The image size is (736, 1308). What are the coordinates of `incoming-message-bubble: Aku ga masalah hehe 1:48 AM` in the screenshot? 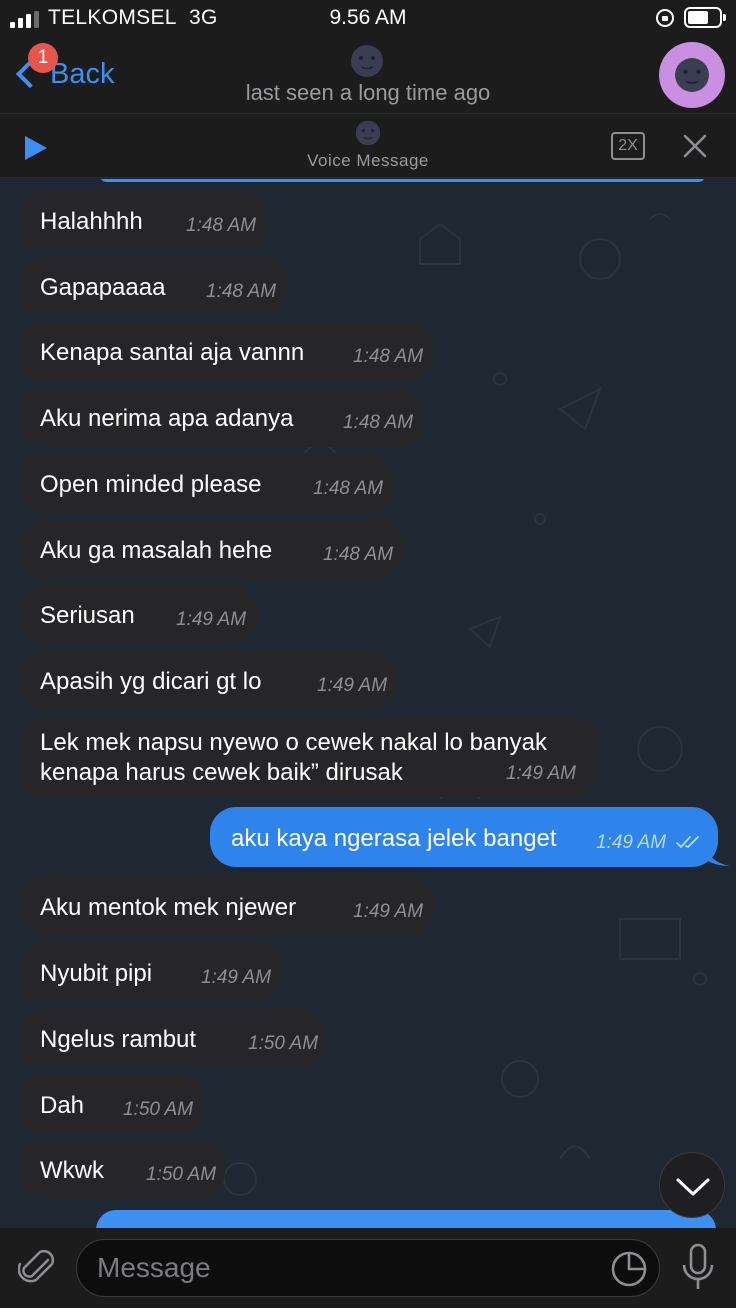 It's located at (211, 549).